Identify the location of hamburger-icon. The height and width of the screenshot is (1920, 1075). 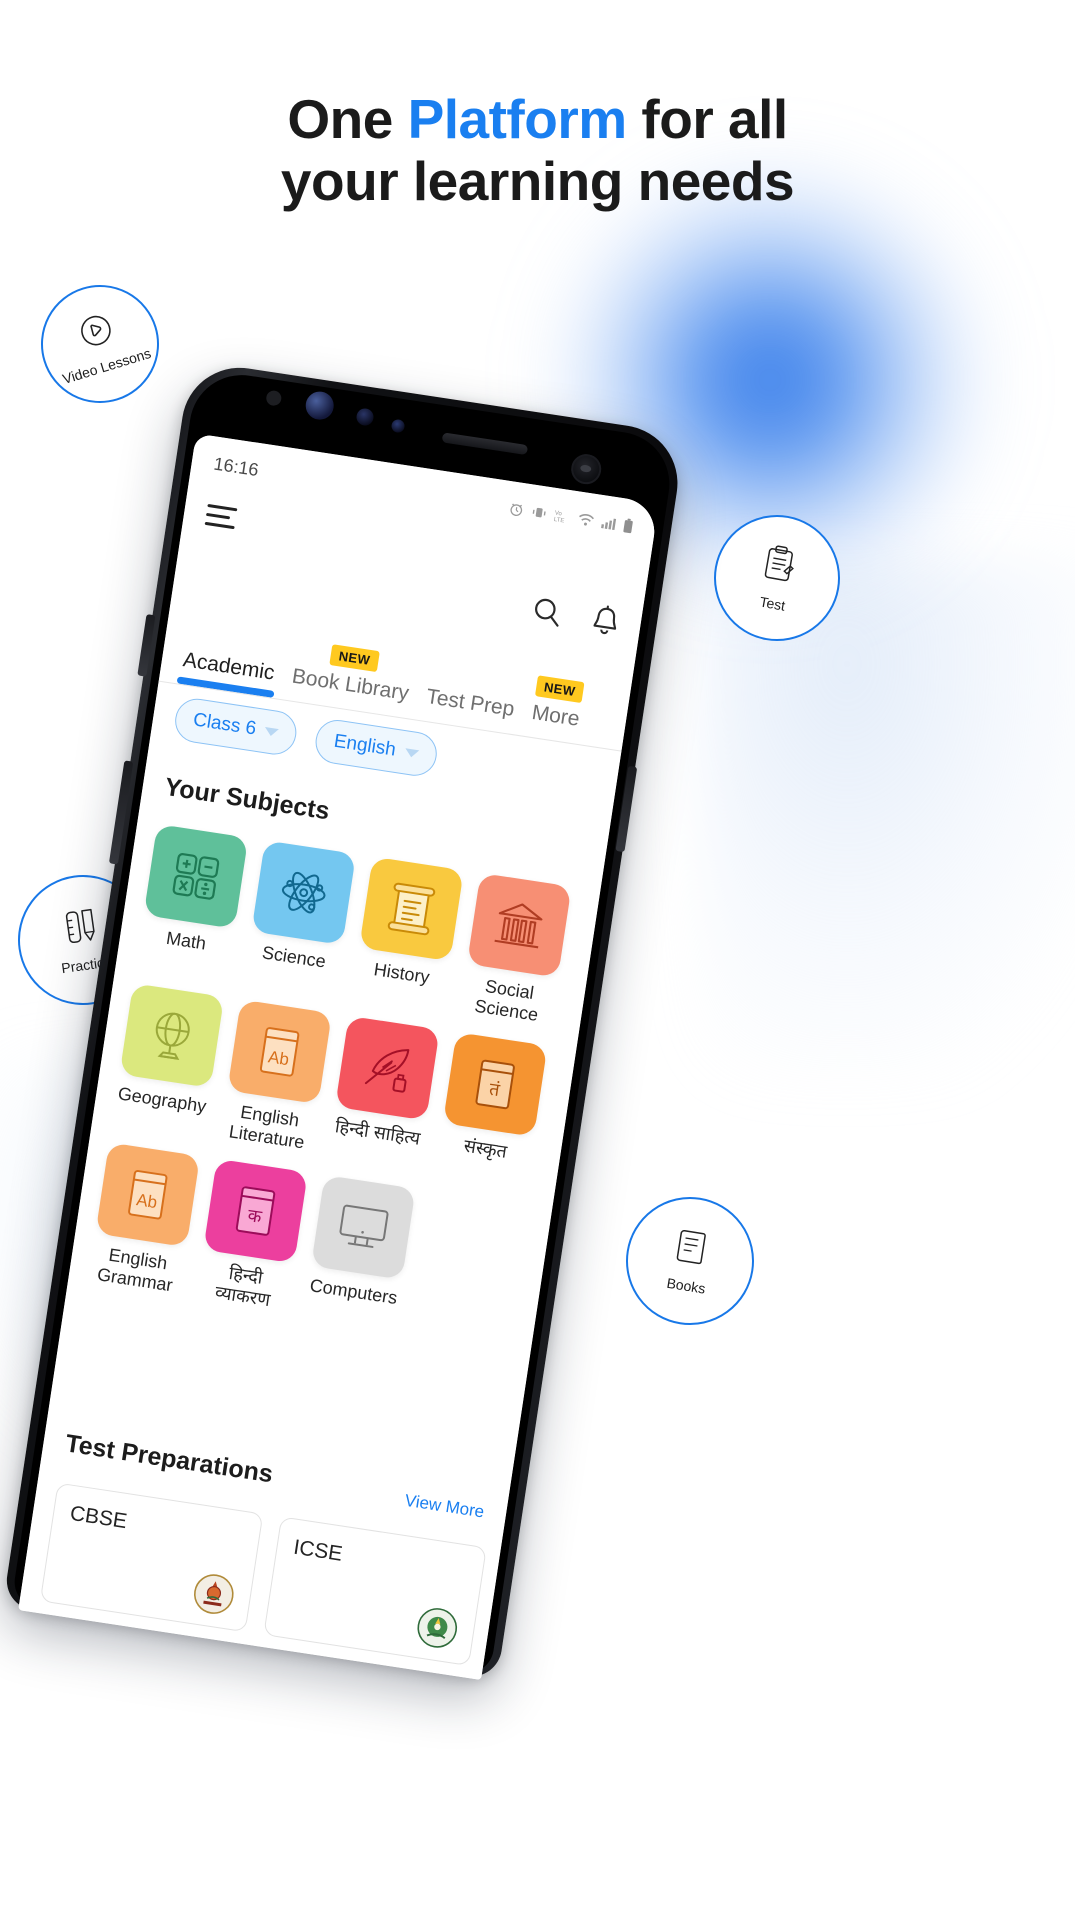
(221, 516).